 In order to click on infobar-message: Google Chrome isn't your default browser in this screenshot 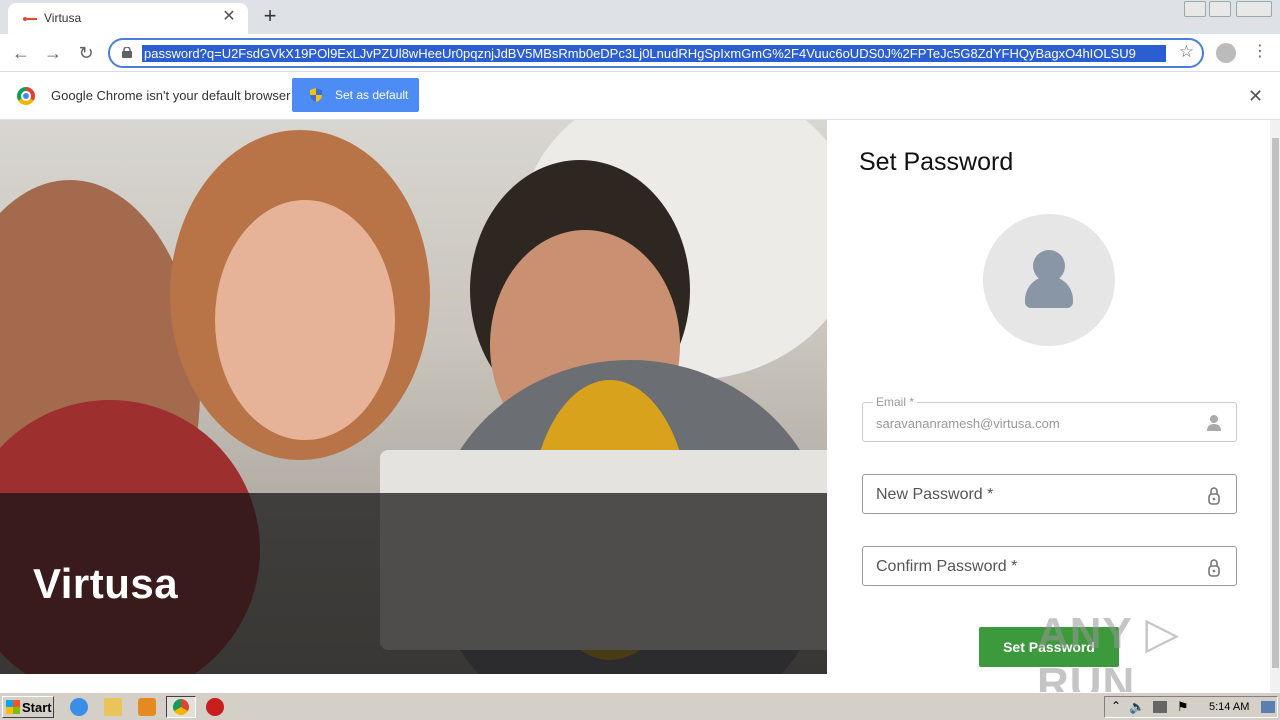, I will do `click(171, 95)`.